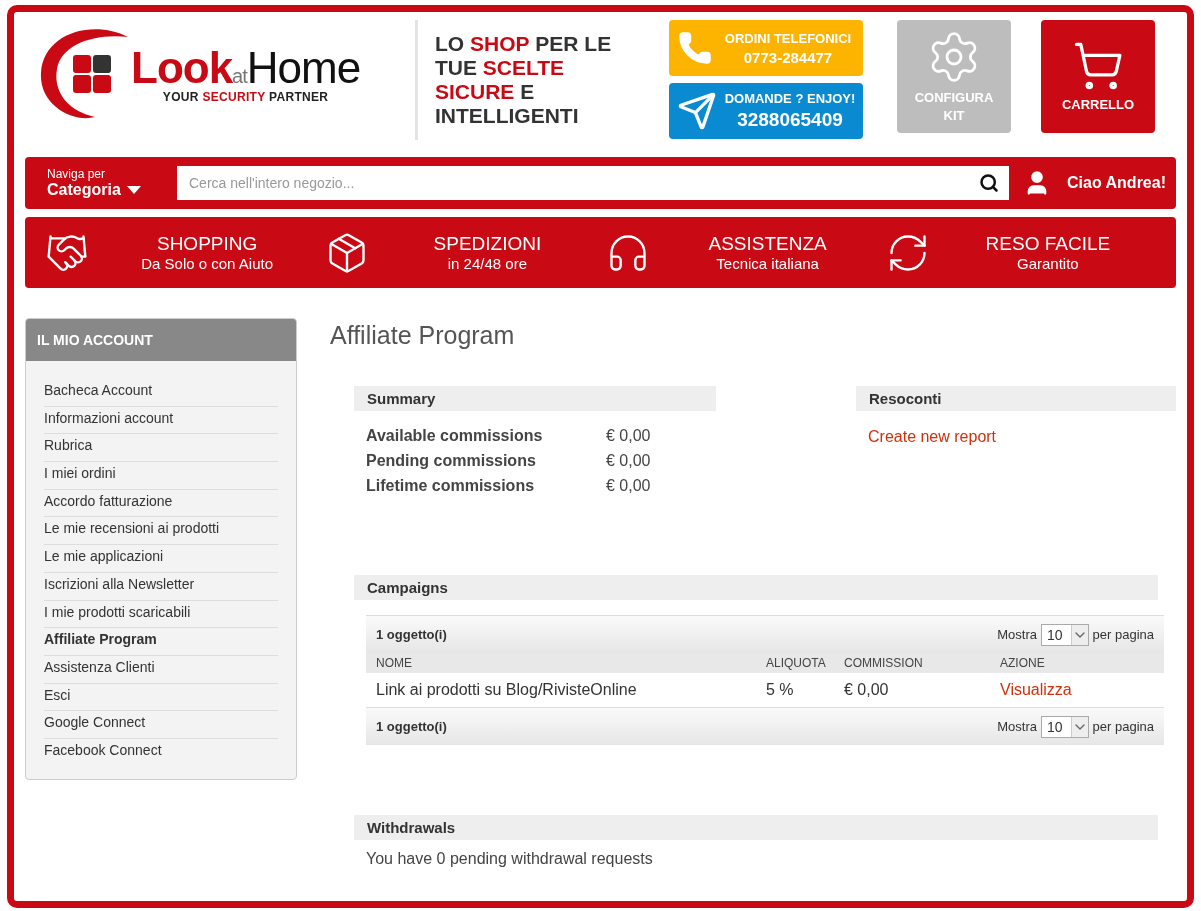  Describe the element at coordinates (133, 190) in the screenshot. I see `caret-icon` at that location.